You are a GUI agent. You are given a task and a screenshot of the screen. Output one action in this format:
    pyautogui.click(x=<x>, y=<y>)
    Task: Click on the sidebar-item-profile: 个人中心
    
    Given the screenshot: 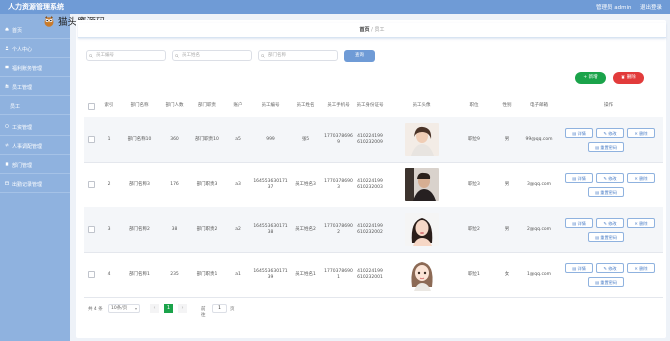 What is the action you would take?
    pyautogui.click(x=35, y=48)
    